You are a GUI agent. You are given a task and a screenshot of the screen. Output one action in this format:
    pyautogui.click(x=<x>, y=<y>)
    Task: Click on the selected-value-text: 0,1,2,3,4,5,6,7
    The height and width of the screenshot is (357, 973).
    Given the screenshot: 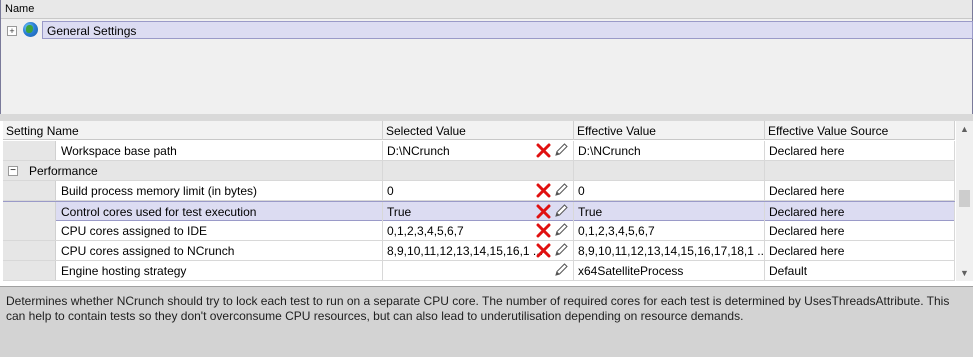 What is the action you would take?
    pyautogui.click(x=425, y=231)
    